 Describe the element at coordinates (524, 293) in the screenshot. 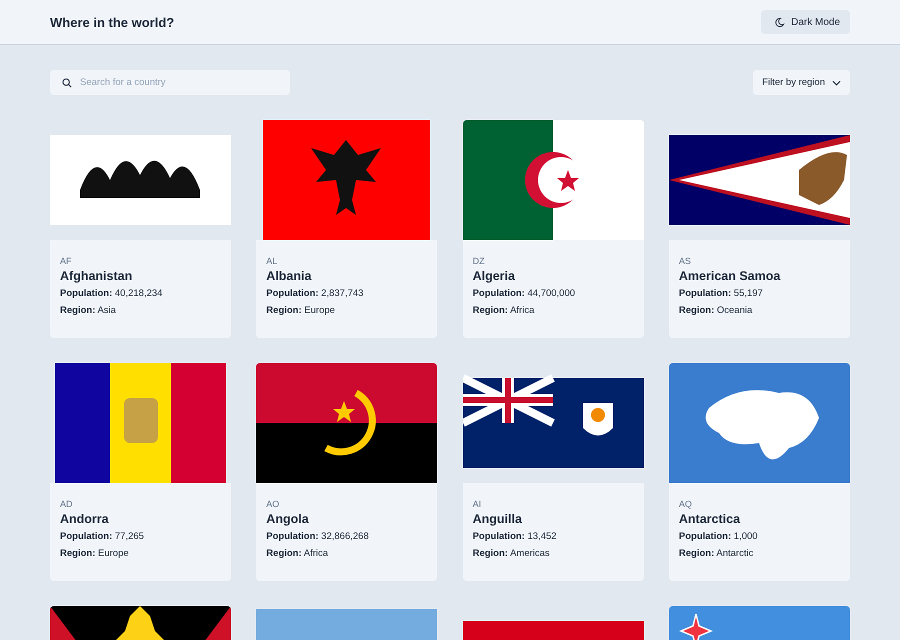

I see `population-text: Population: 44,700,000` at that location.